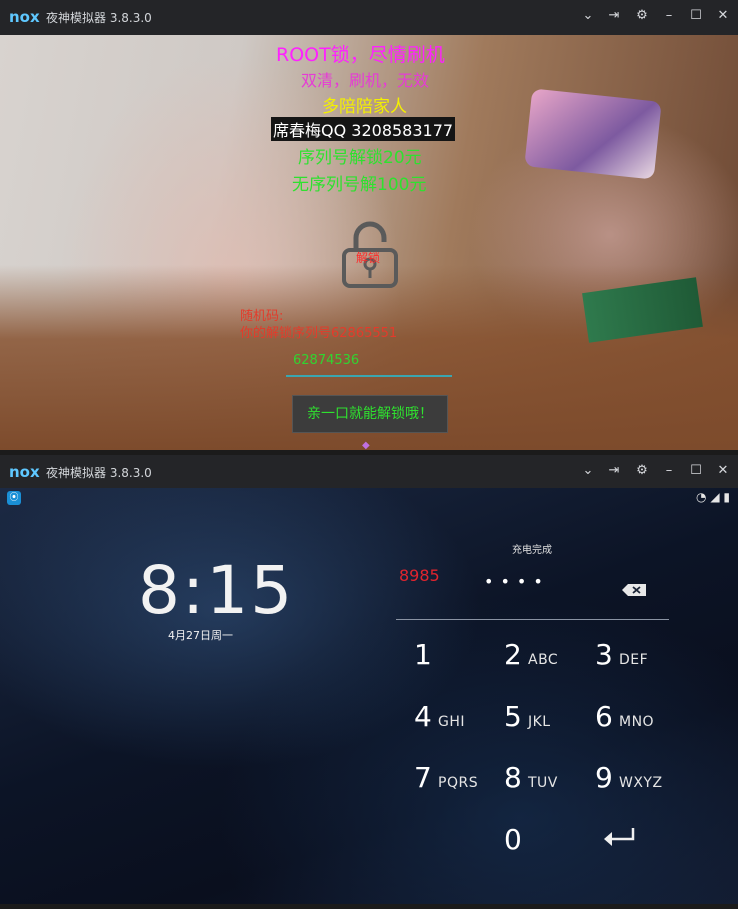 Image resolution: width=738 pixels, height=909 pixels. I want to click on system-icons: ◔ ◢ ▮, so click(713, 497).